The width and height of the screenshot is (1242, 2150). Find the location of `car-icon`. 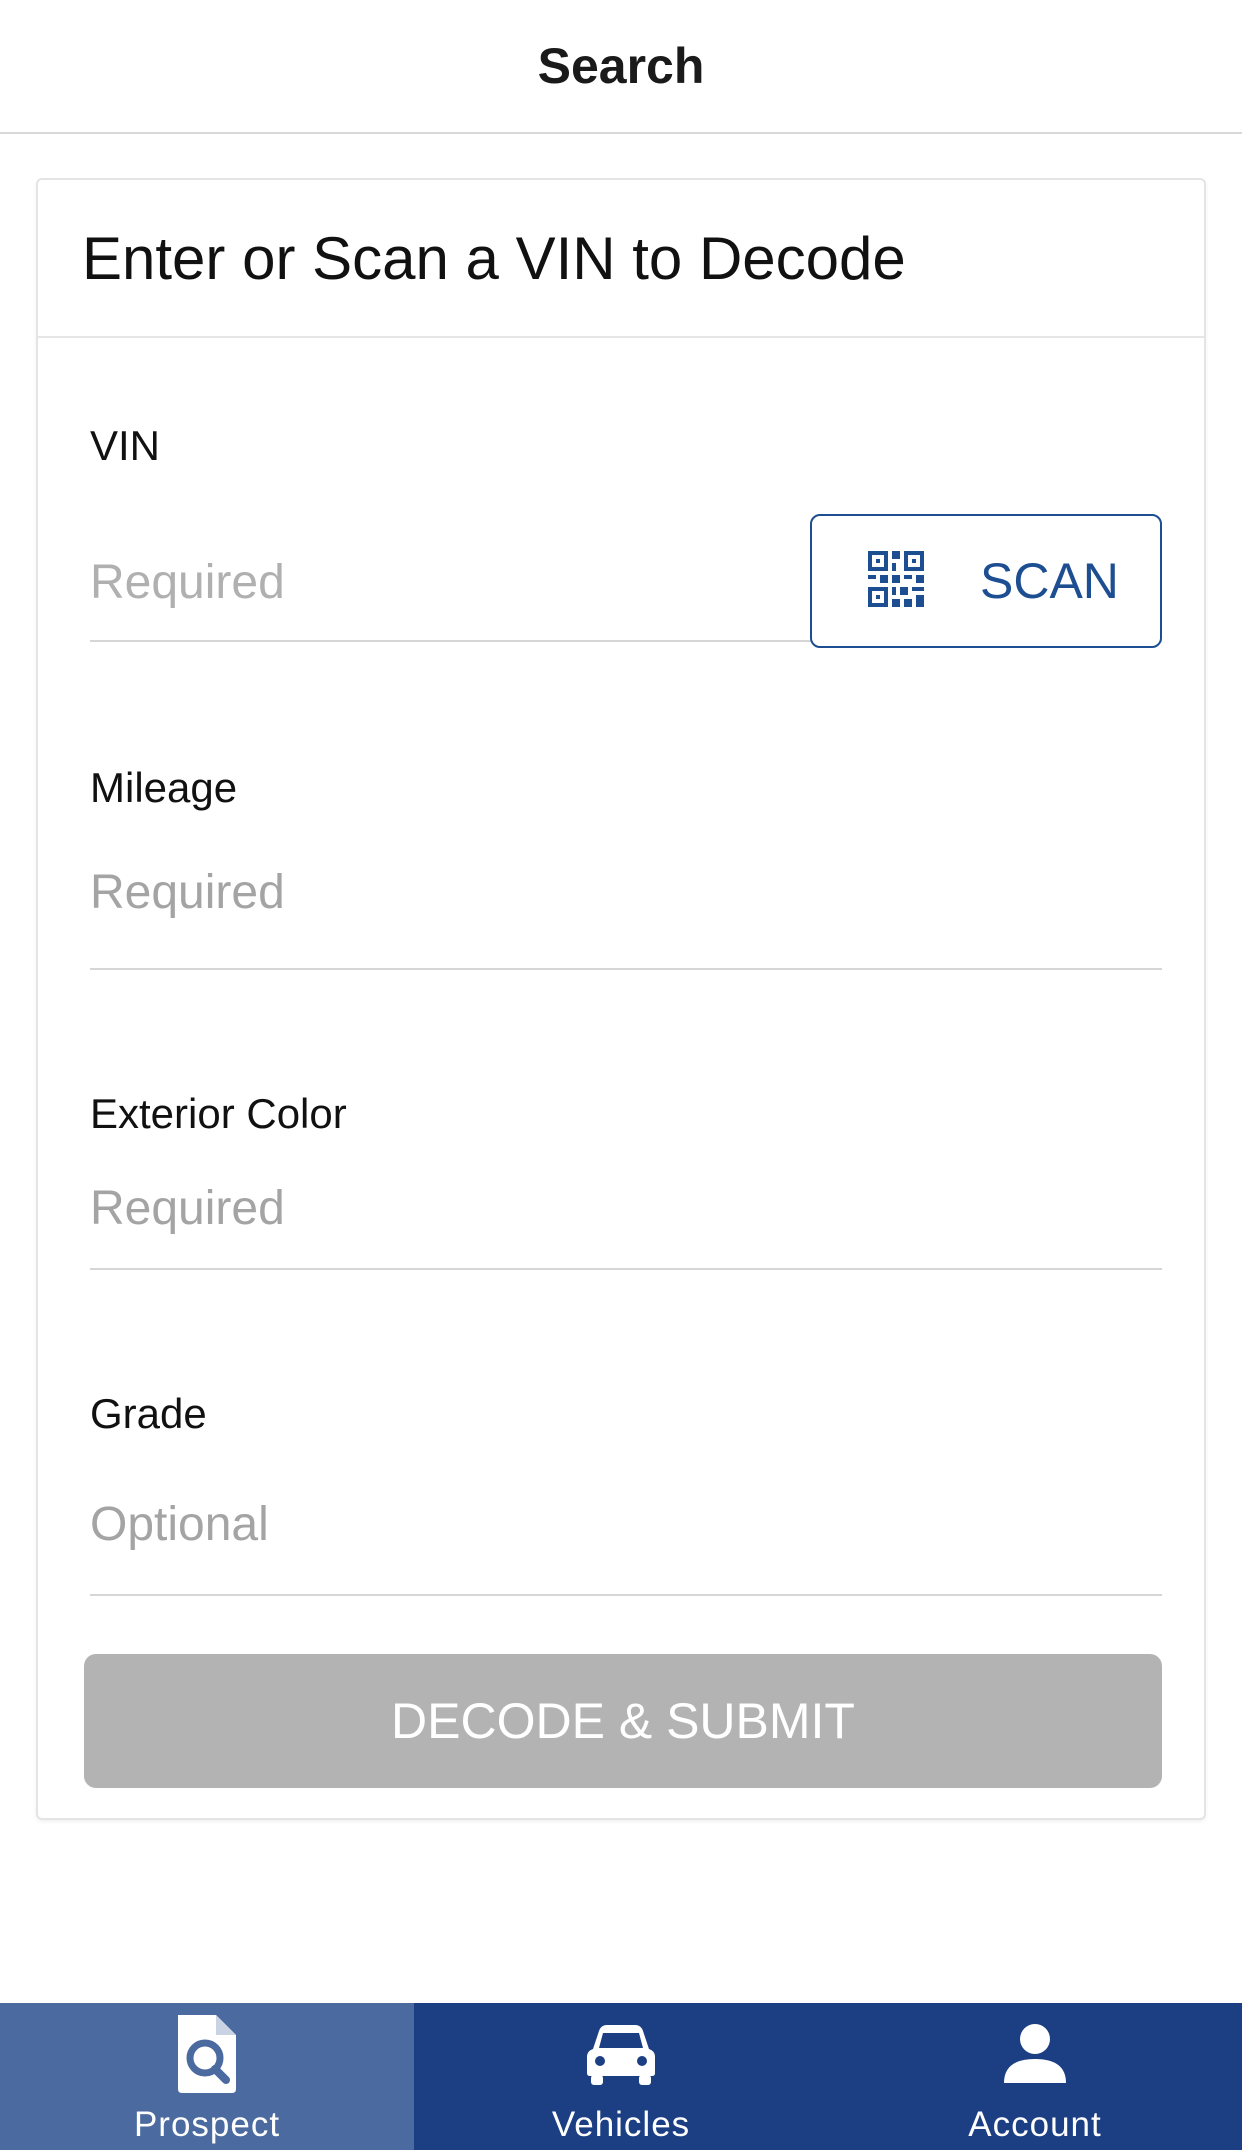

car-icon is located at coordinates (621, 2054).